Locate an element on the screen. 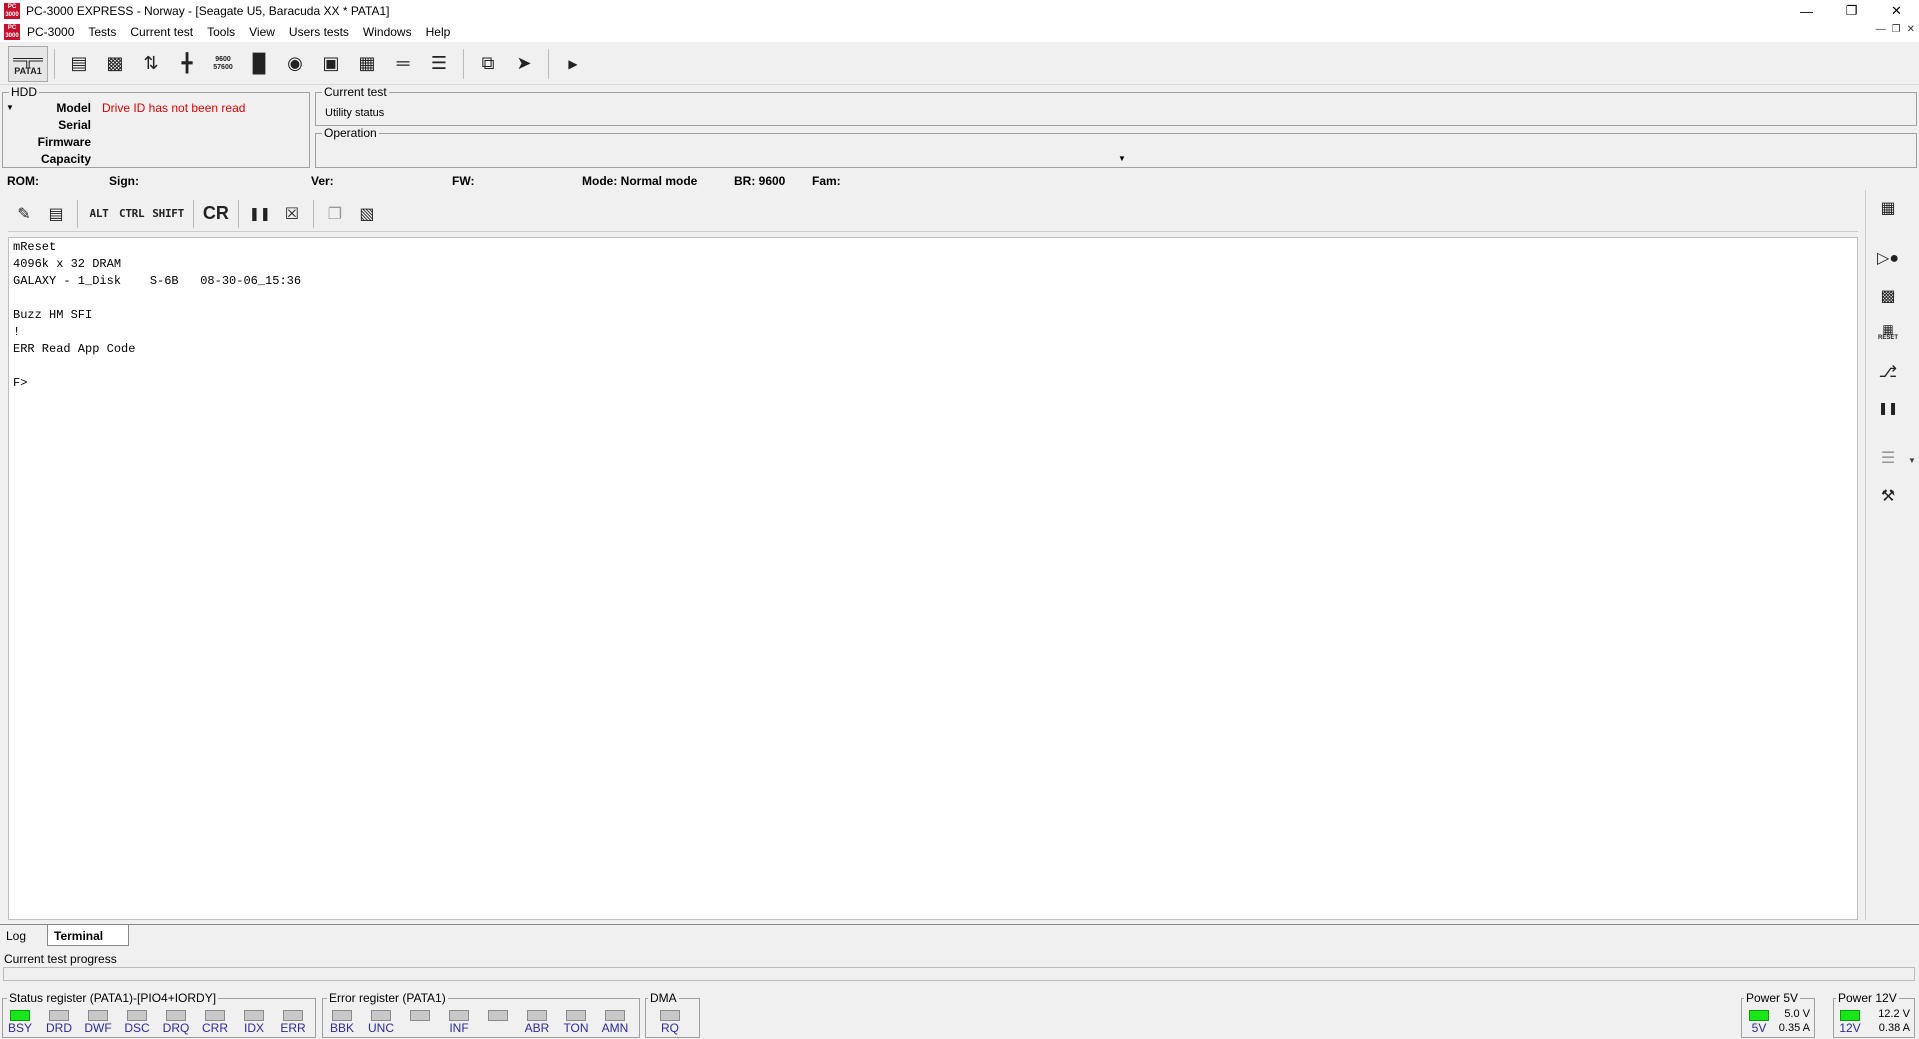 This screenshot has width=1919, height=1039. terminal-line: GALAXY - 1_Disk S-6B 08-30-06_15:36 is located at coordinates (157, 281).